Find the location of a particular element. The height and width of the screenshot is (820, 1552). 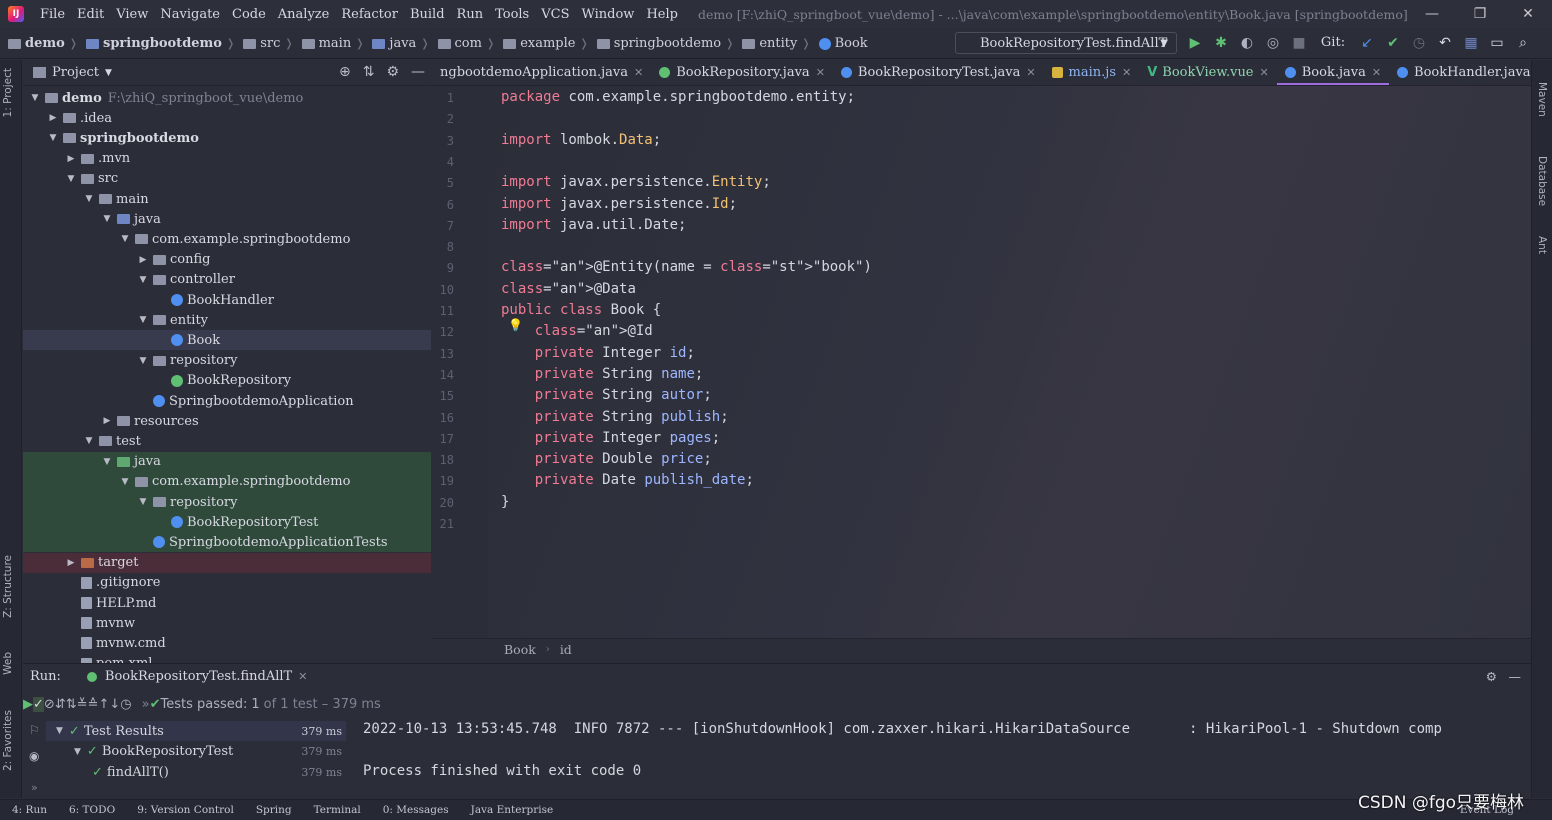

breadcrumb-item: com is located at coordinates (468, 43).